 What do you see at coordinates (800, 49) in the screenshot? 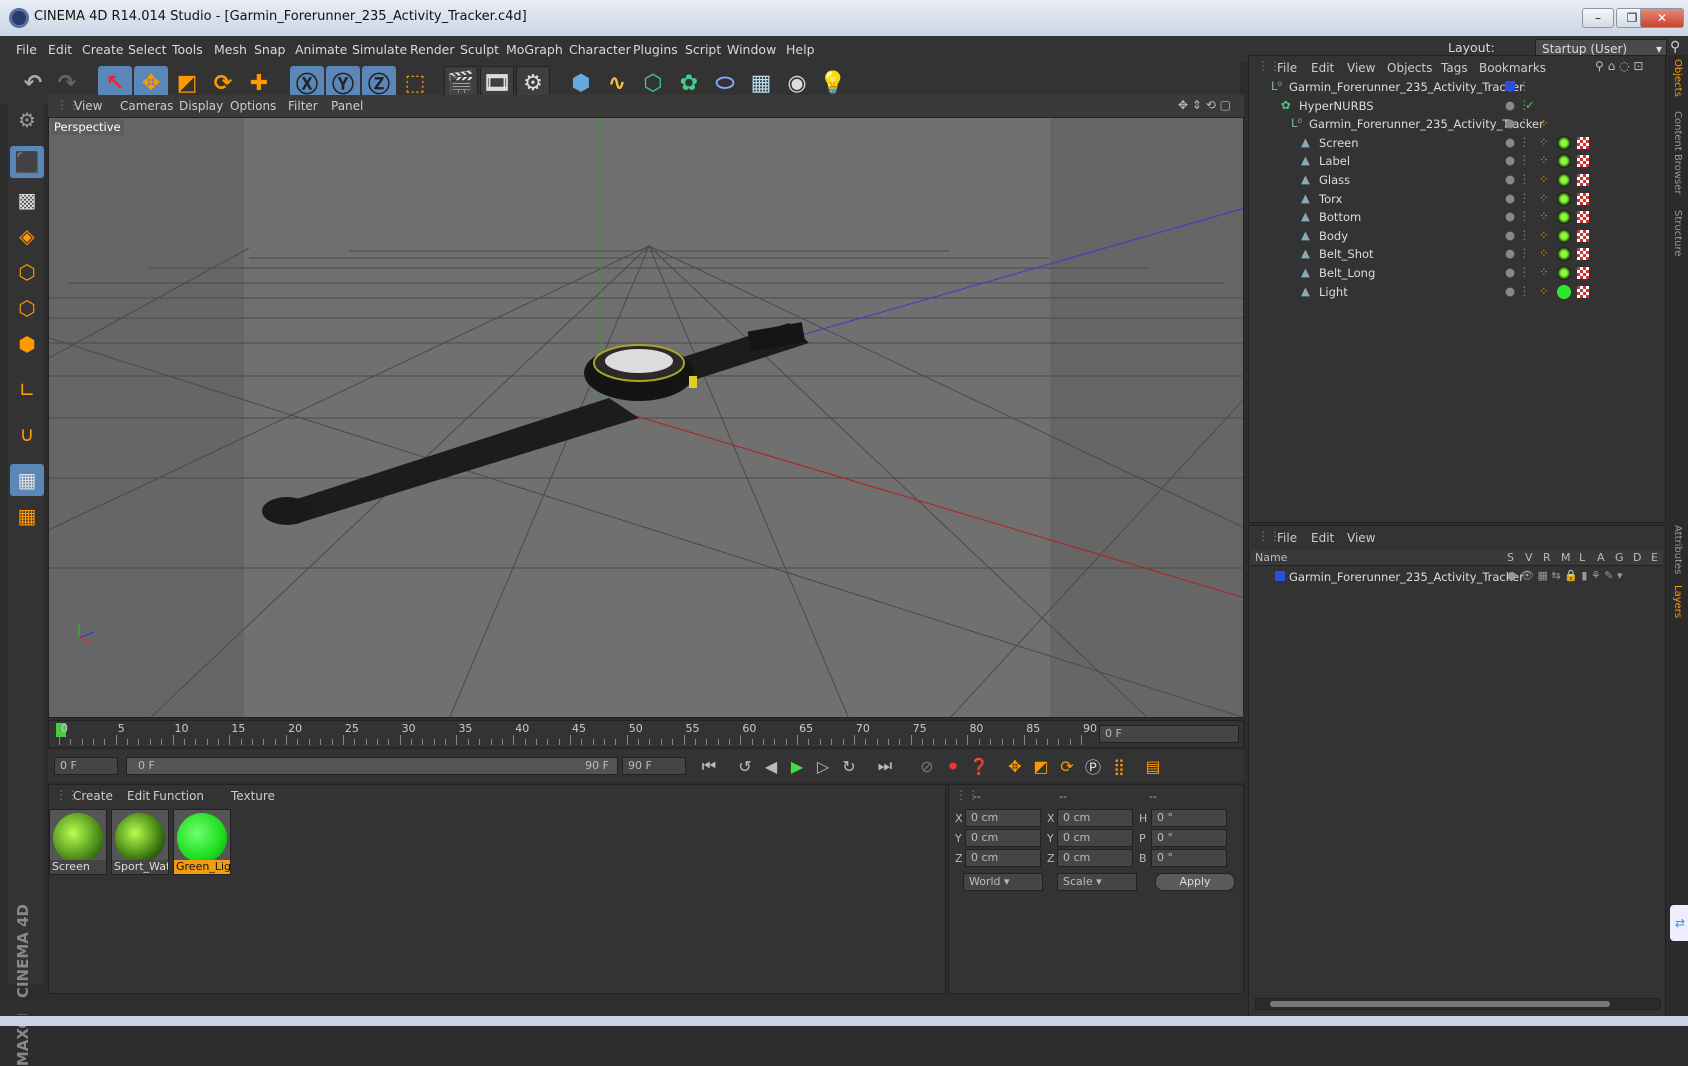
I see `menu-help: Help` at bounding box center [800, 49].